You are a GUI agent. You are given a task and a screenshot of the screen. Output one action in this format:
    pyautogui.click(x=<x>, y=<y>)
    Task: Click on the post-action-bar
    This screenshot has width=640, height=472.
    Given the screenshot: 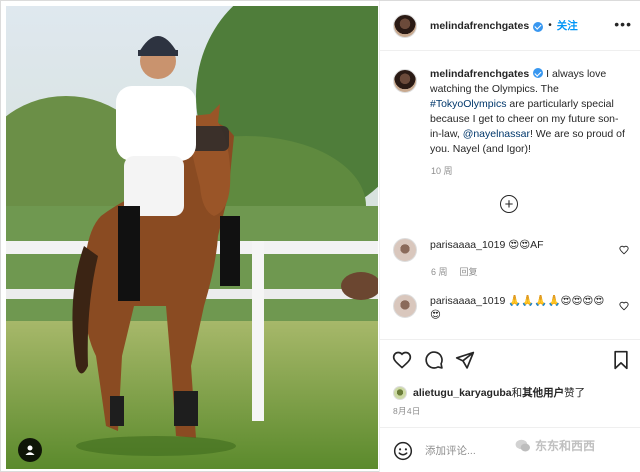 What is the action you would take?
    pyautogui.click(x=510, y=359)
    